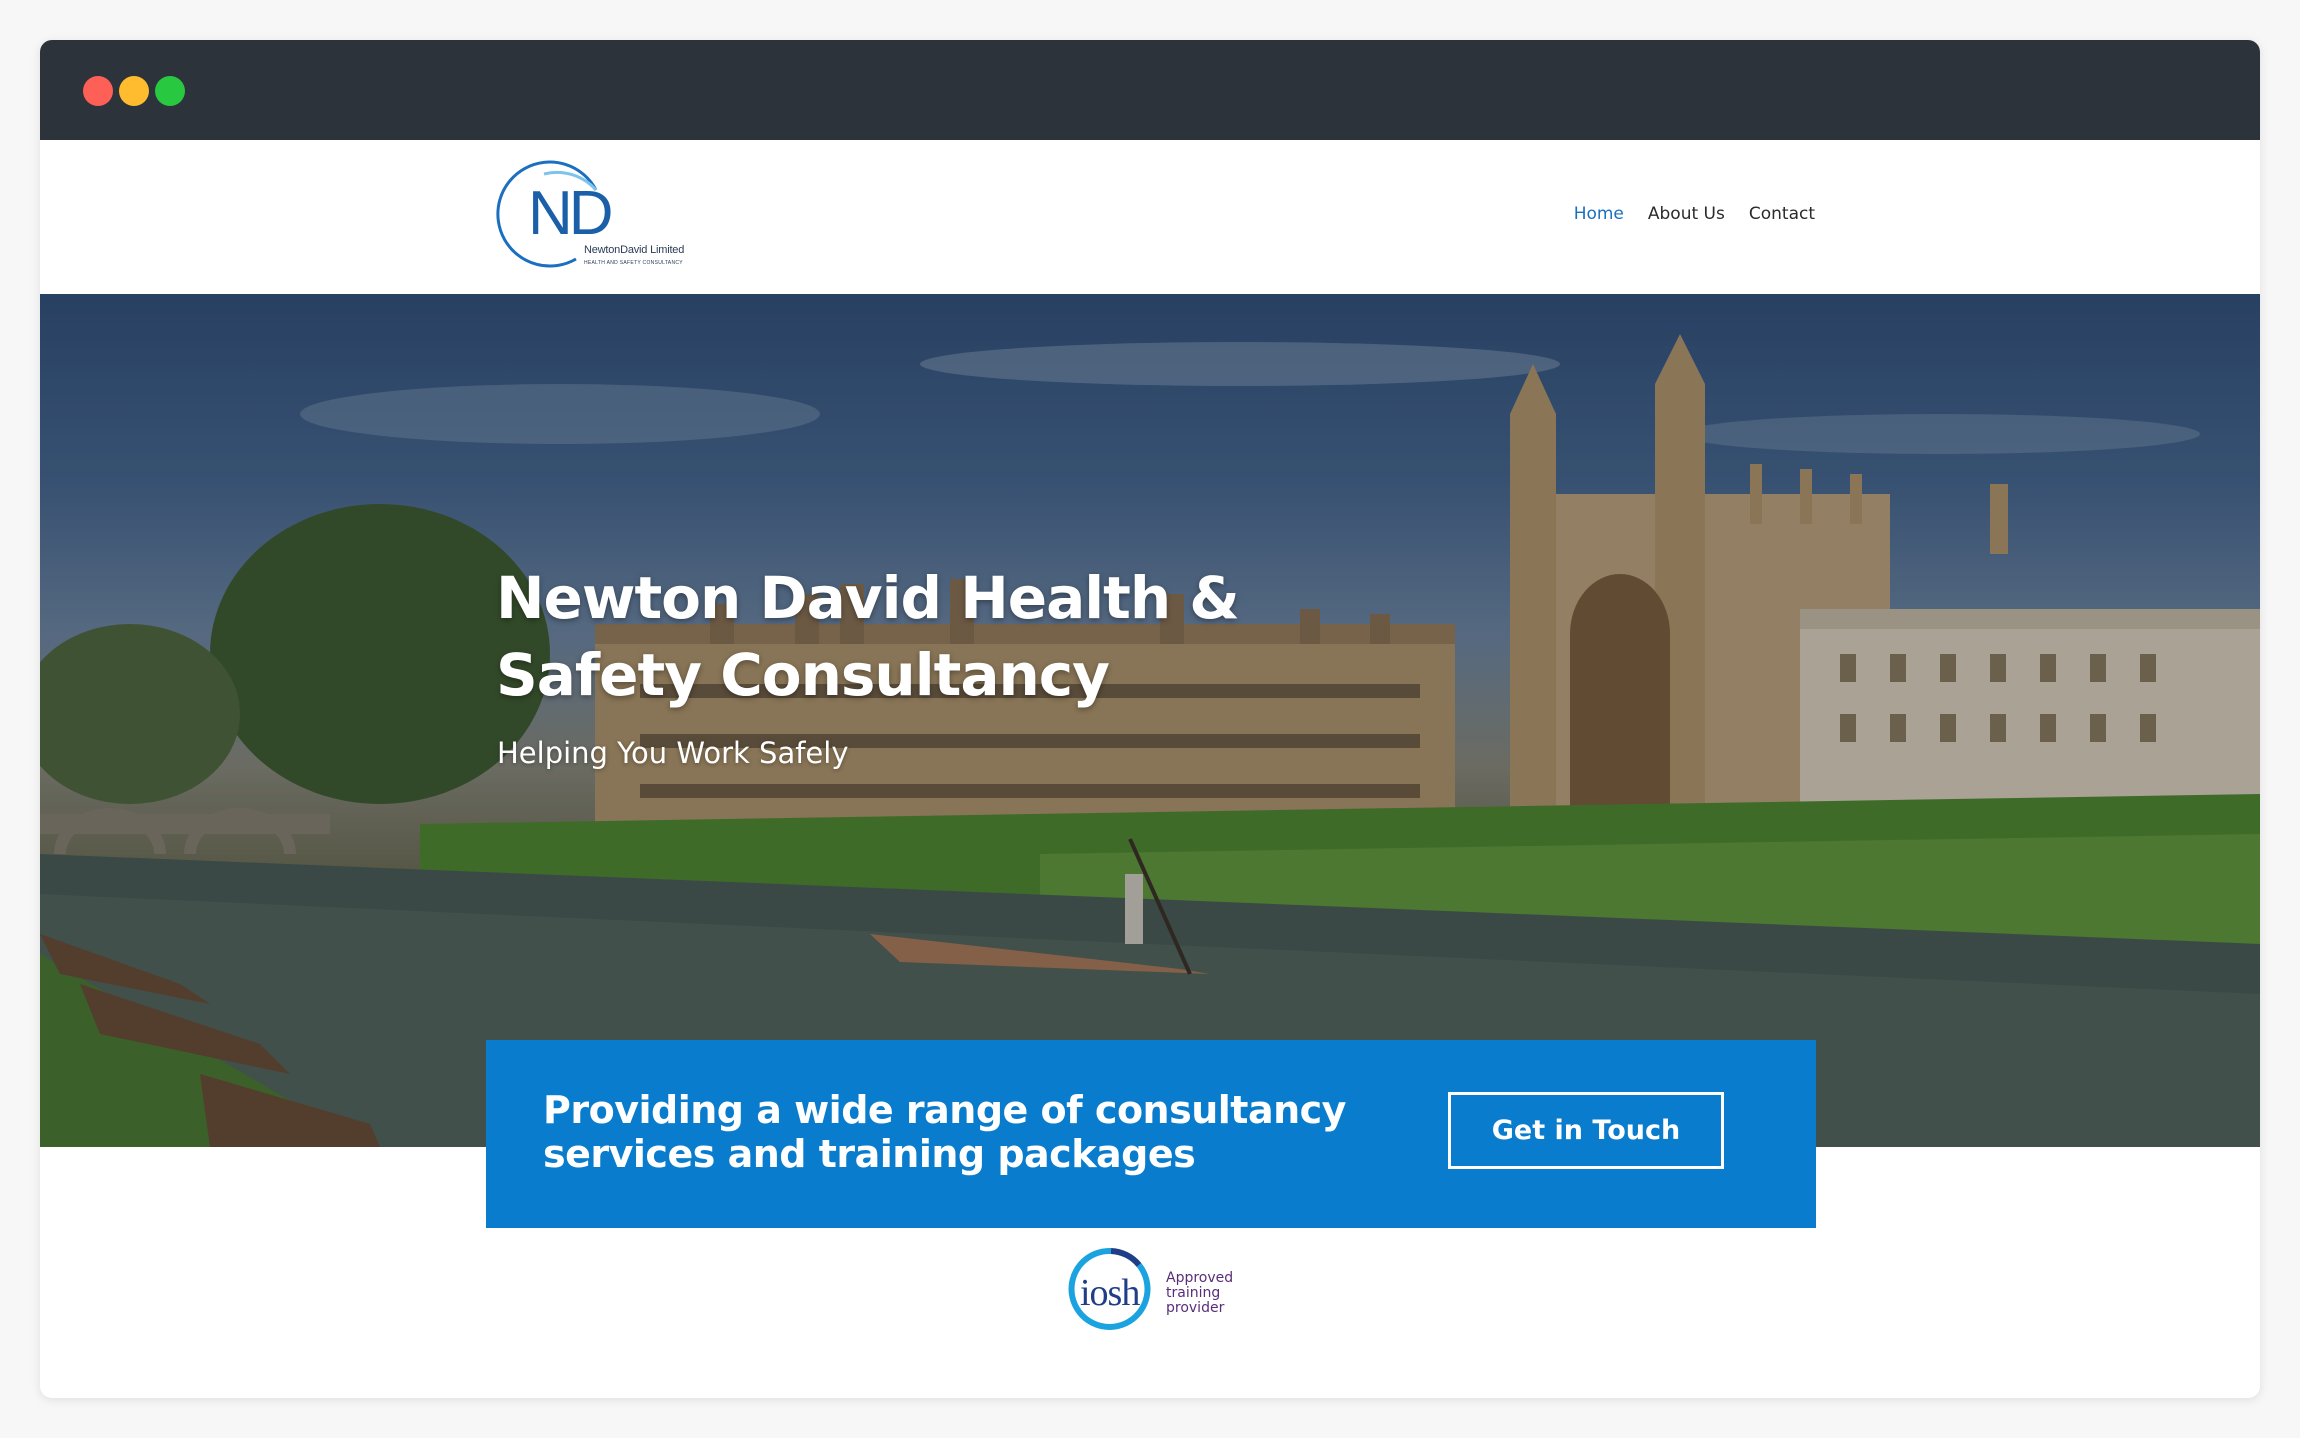 Image resolution: width=2300 pixels, height=1438 pixels. What do you see at coordinates (98, 91) in the screenshot?
I see `close-window-button` at bounding box center [98, 91].